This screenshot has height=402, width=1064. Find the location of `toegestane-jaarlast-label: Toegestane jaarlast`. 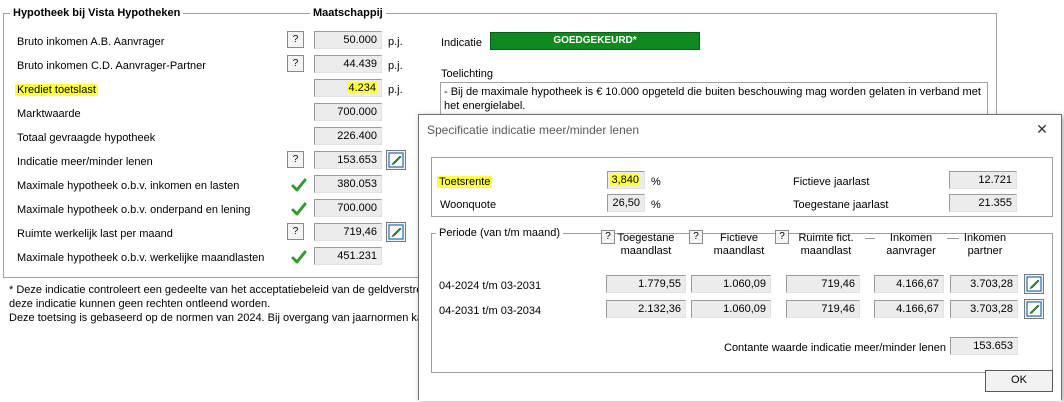

toegestane-jaarlast-label: Toegestane jaarlast is located at coordinates (841, 205).